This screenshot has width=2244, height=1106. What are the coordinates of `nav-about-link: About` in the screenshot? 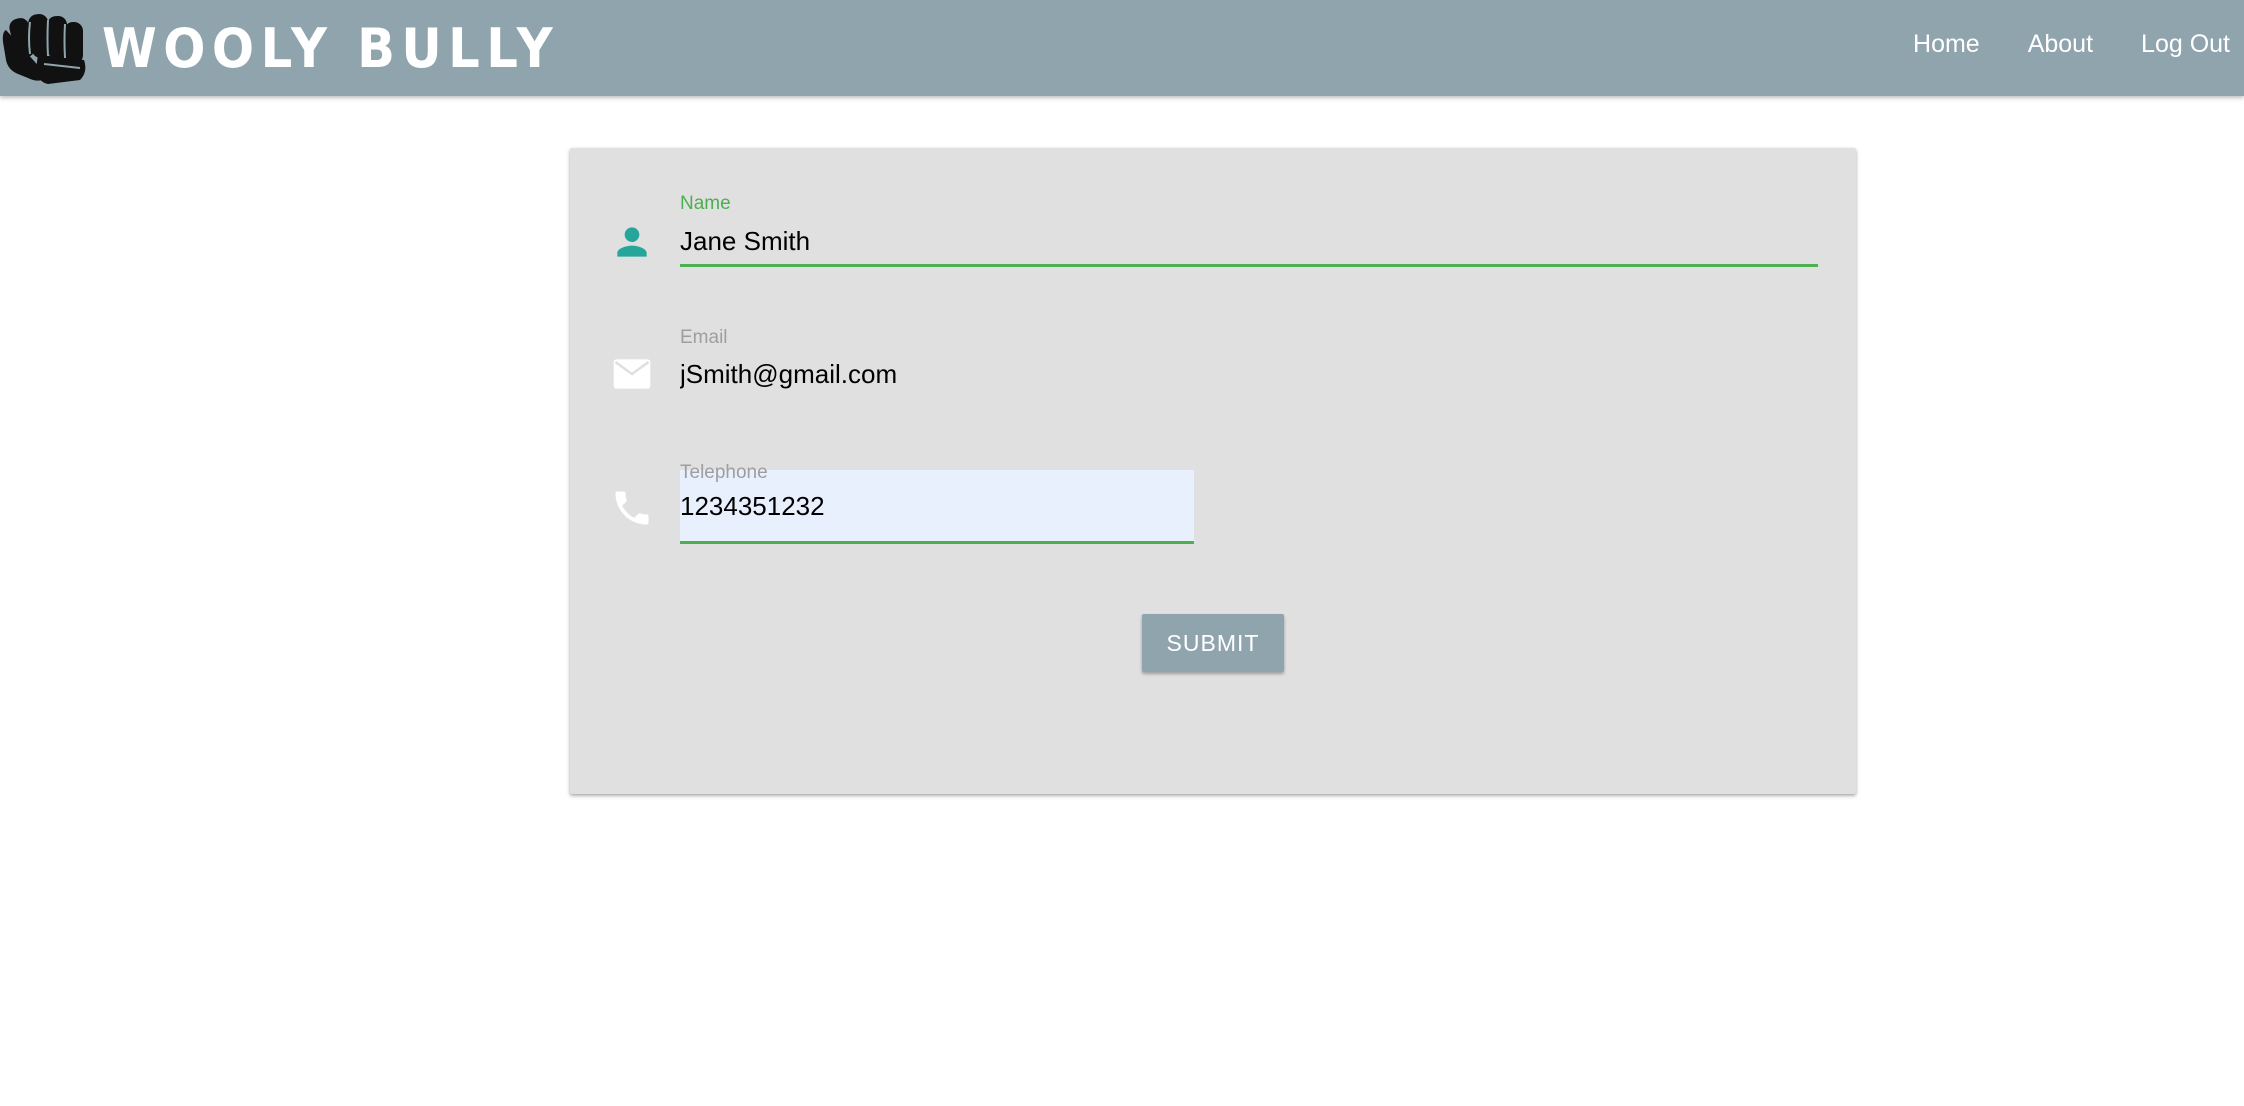 It's located at (2060, 44).